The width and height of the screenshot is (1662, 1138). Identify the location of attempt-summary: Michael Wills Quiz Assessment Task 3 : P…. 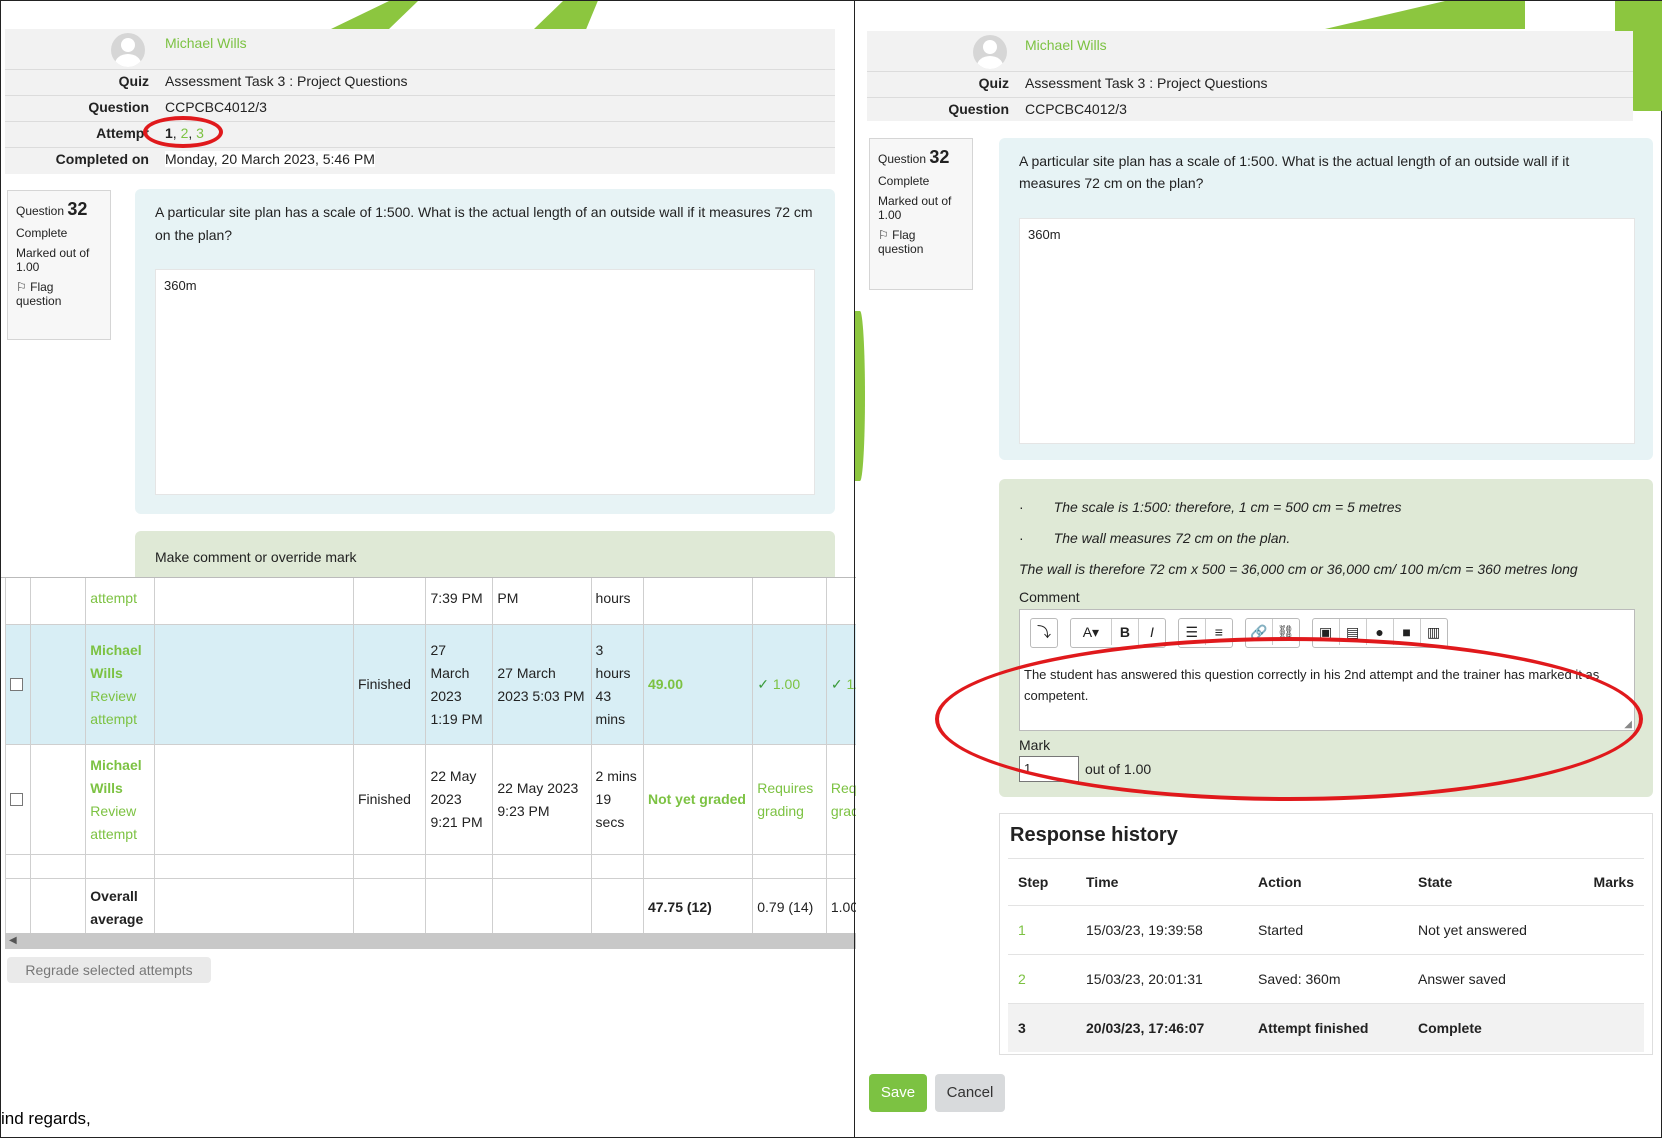
(1250, 76).